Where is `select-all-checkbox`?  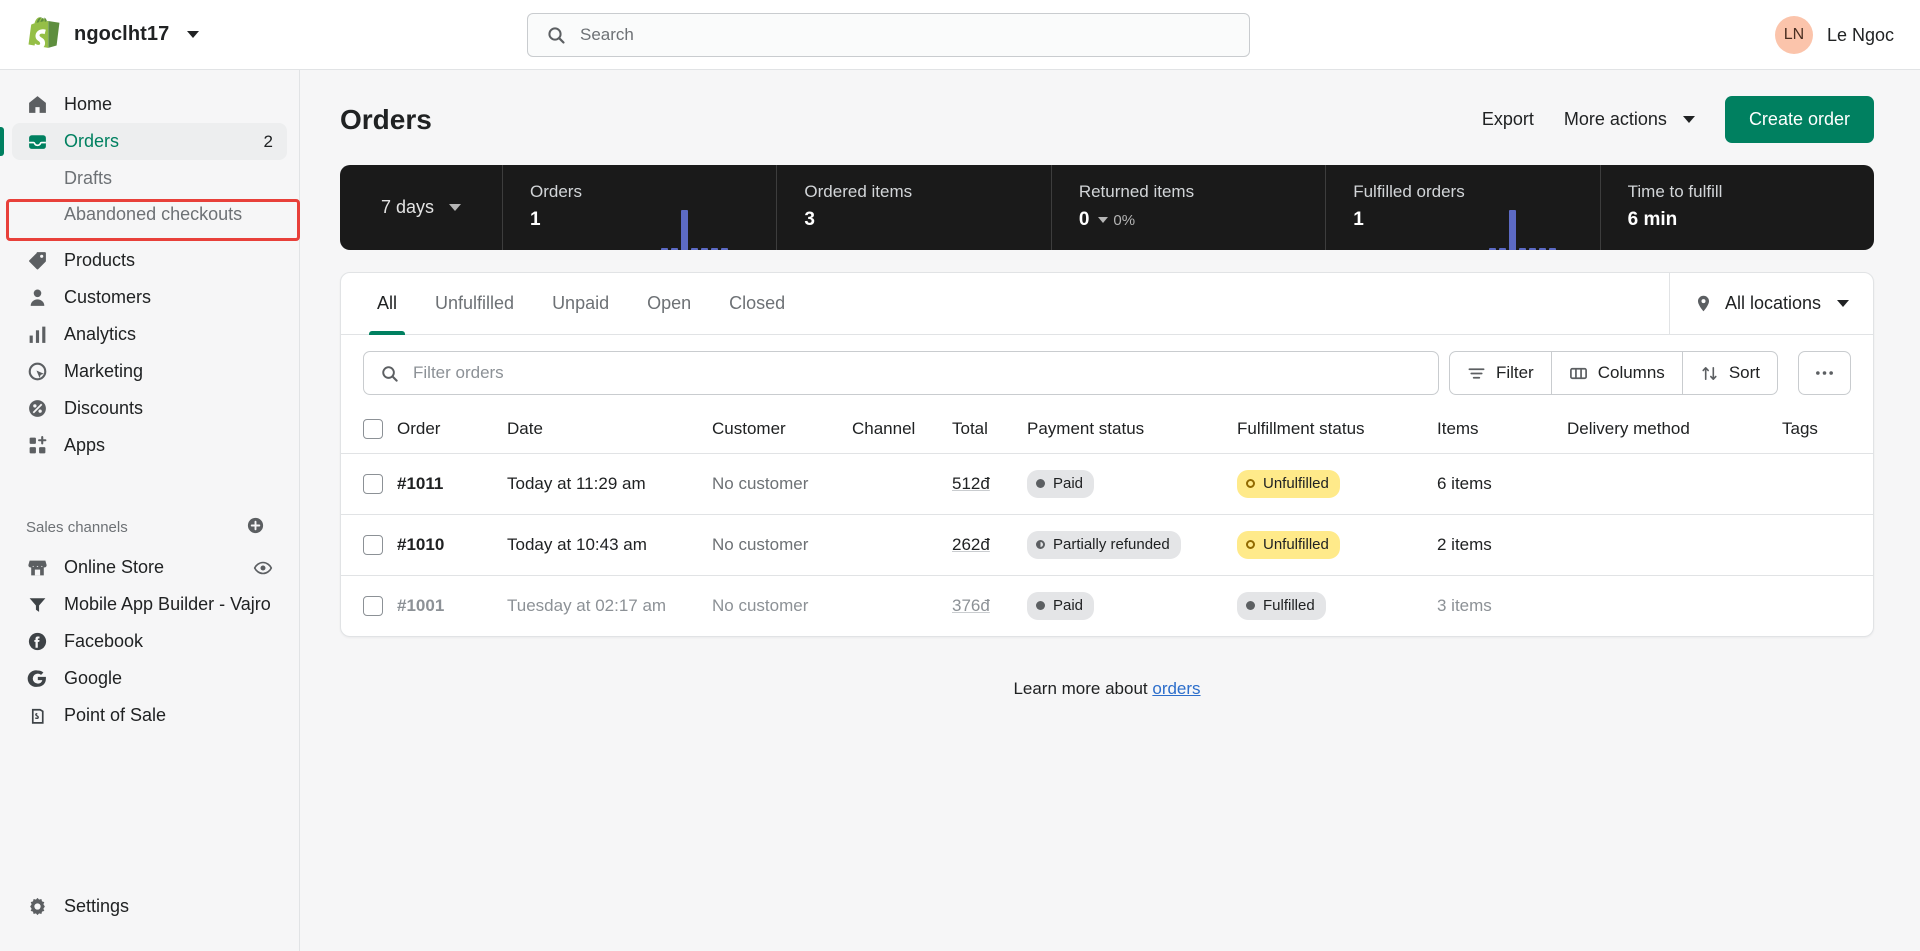
select-all-checkbox is located at coordinates (373, 429).